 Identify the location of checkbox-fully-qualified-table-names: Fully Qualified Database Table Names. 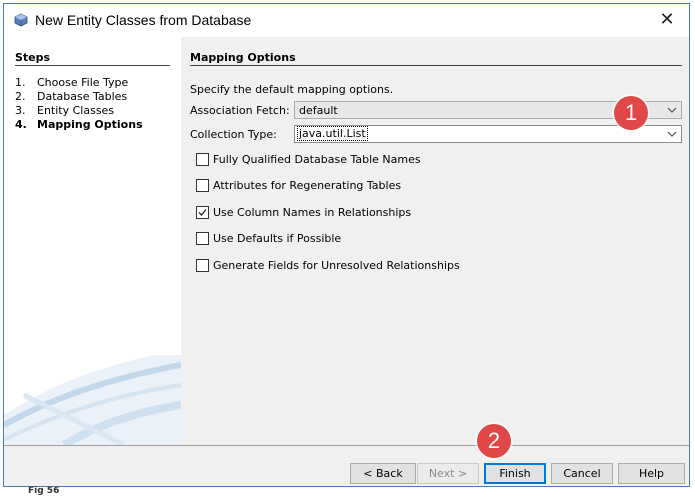
(308, 159).